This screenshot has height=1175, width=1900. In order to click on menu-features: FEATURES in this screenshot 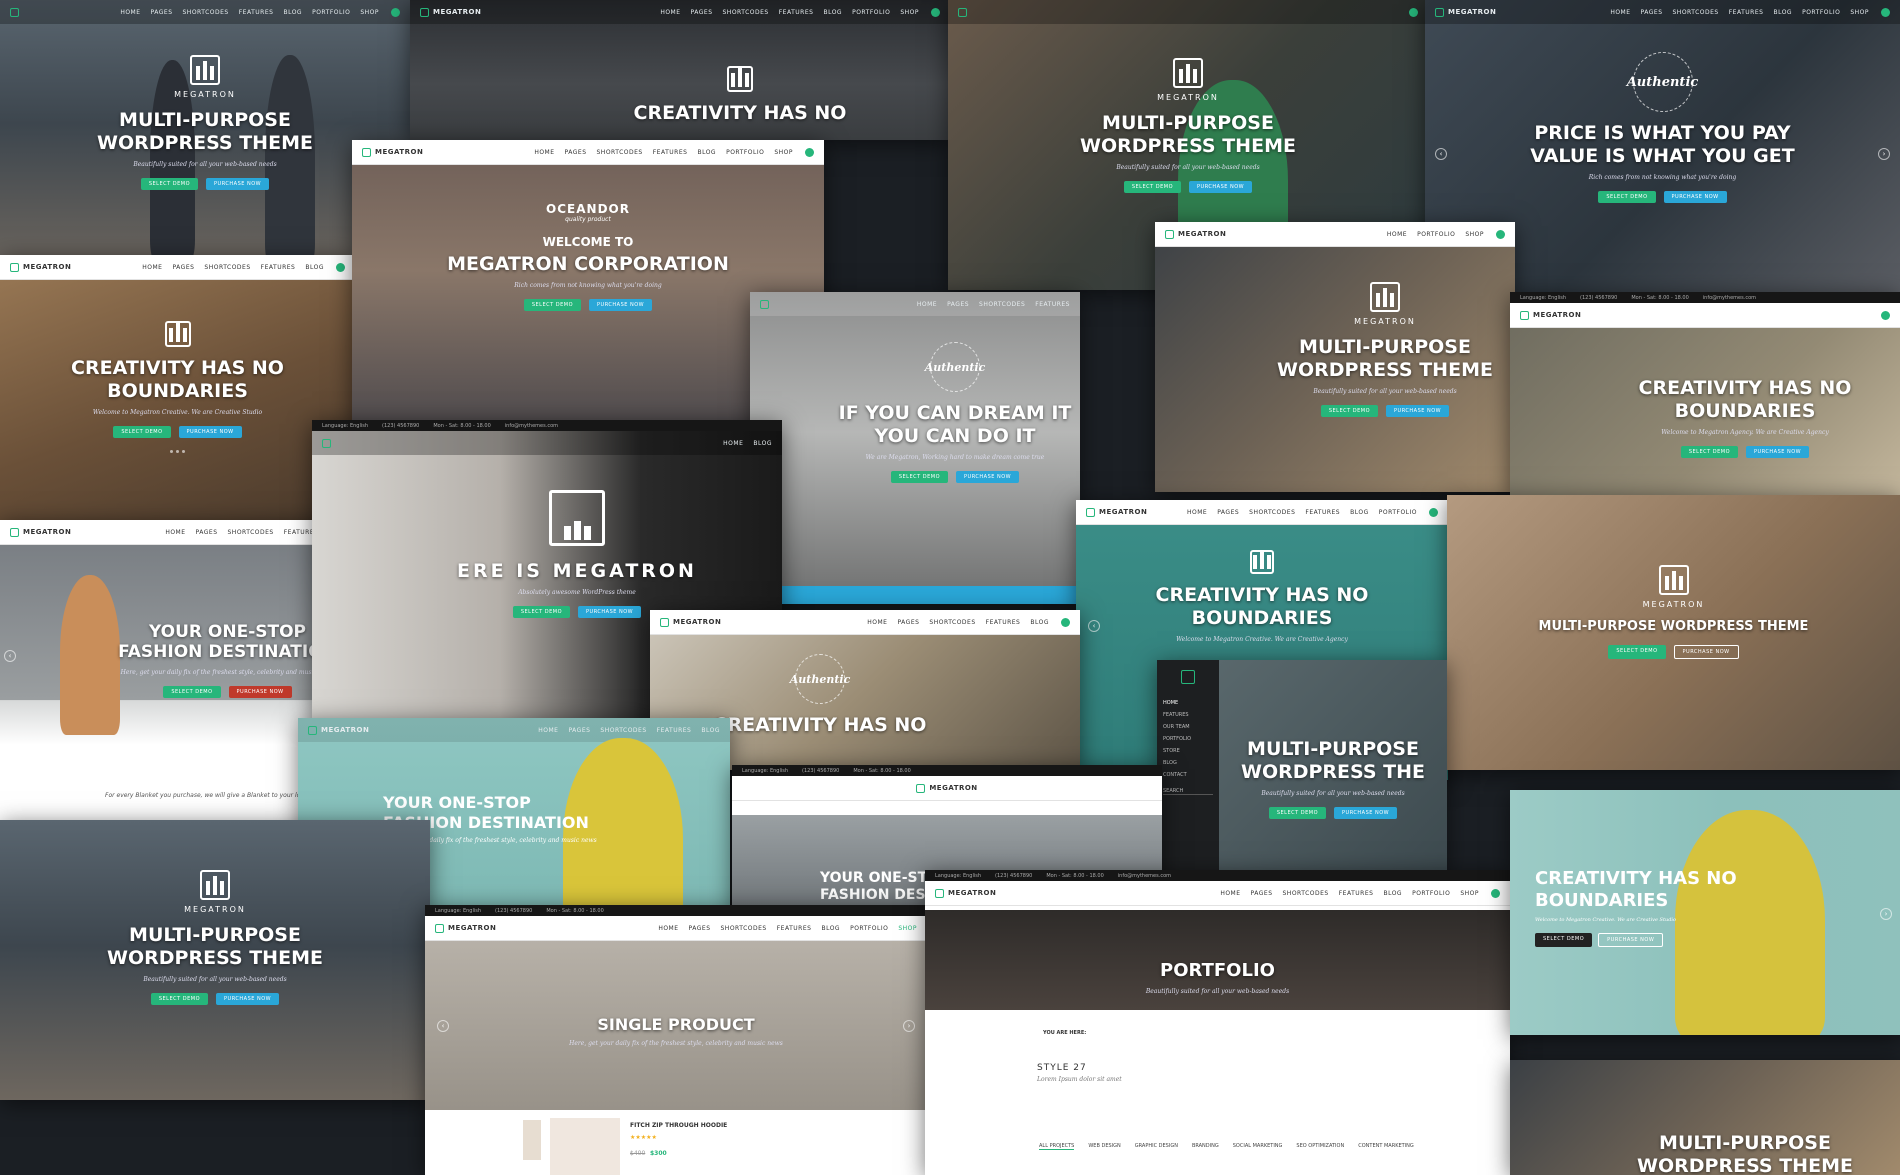, I will do `click(1188, 715)`.